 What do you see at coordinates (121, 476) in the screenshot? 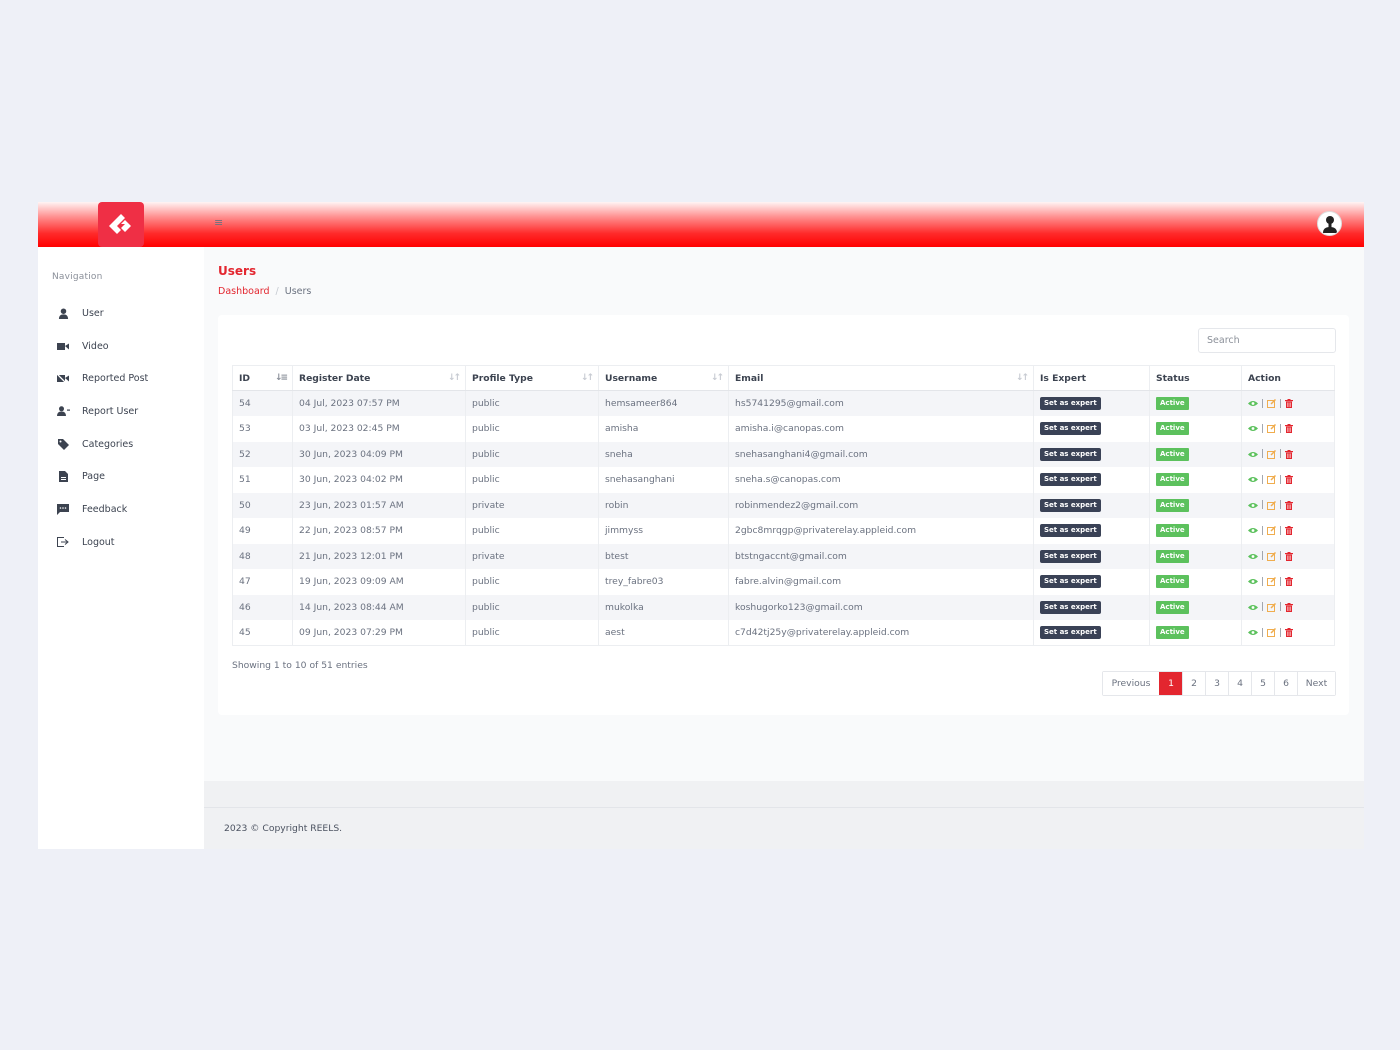
I see `sidebar-item-page: Page` at bounding box center [121, 476].